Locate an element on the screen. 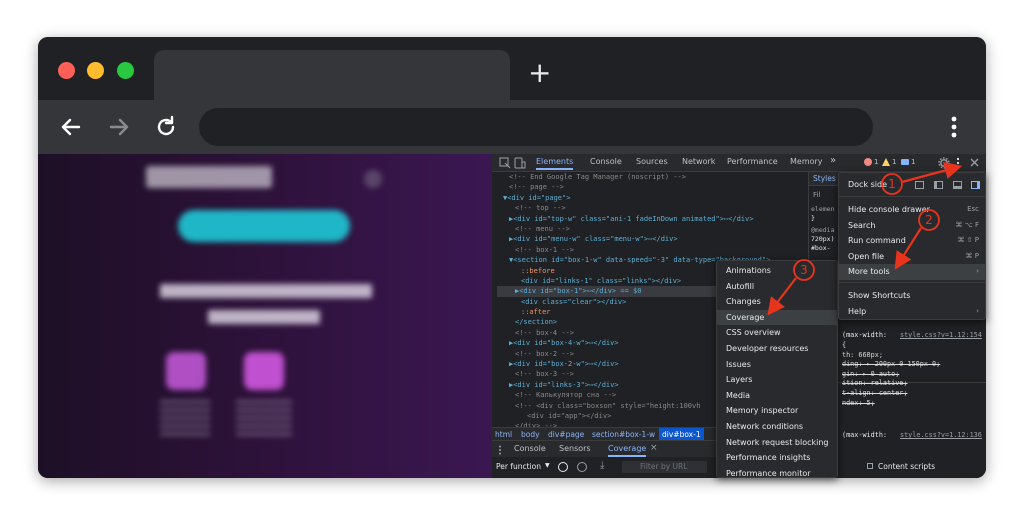 The image size is (1024, 515). tab-elements: Elements is located at coordinates (555, 163).